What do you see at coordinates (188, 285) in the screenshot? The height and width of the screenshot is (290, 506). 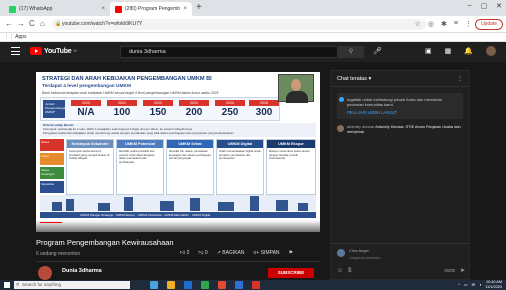 I see `edge-icon` at bounding box center [188, 285].